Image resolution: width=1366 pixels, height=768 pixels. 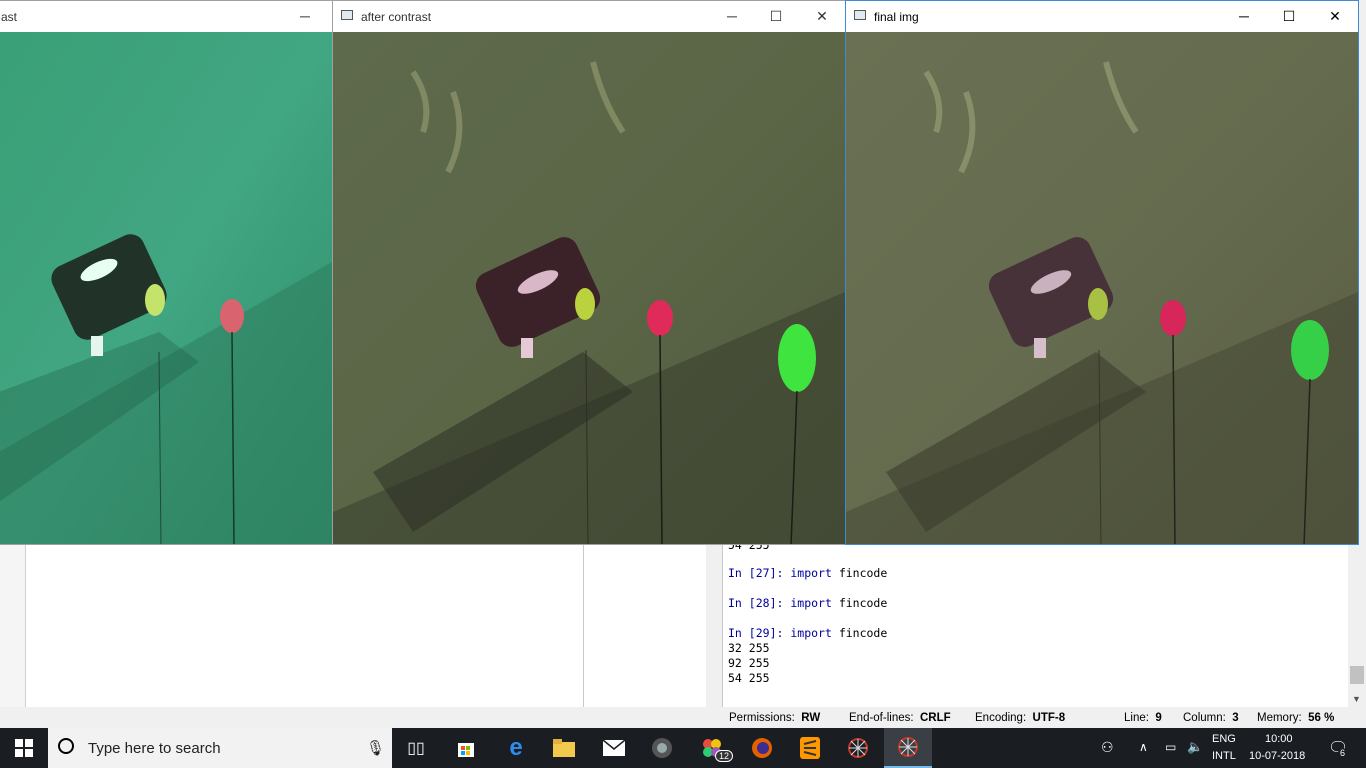 I want to click on status-permissions: Permissions: RW, so click(x=775, y=718).